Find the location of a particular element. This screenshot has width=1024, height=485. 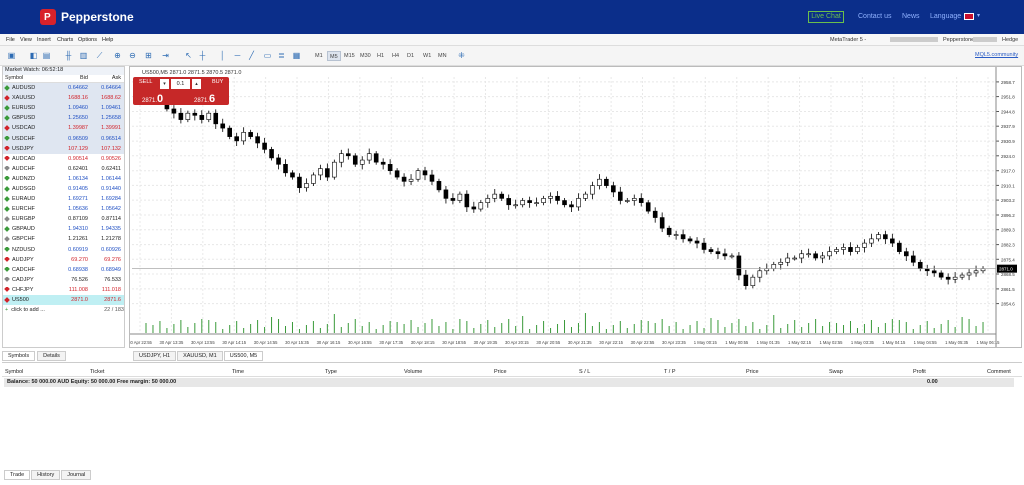

tf-w1: W1 is located at coordinates (427, 56).